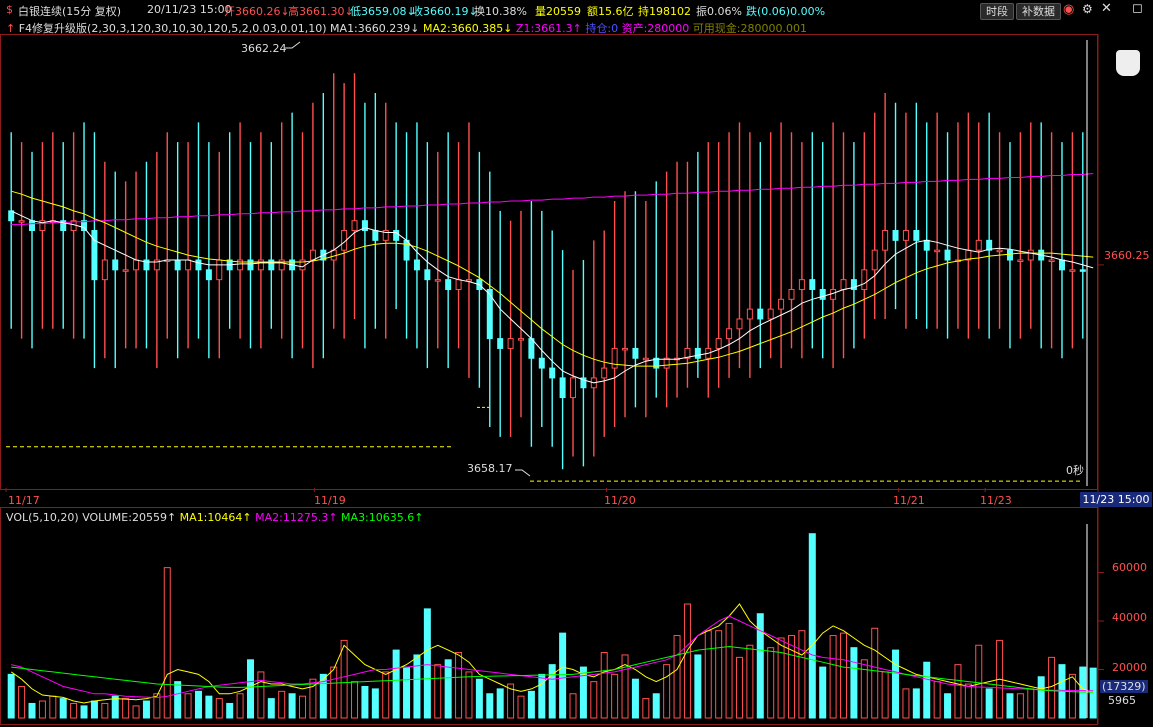 The width and height of the screenshot is (1153, 727). What do you see at coordinates (42, 517) in the screenshot?
I see `vol-title: VOL(5,10,20)` at bounding box center [42, 517].